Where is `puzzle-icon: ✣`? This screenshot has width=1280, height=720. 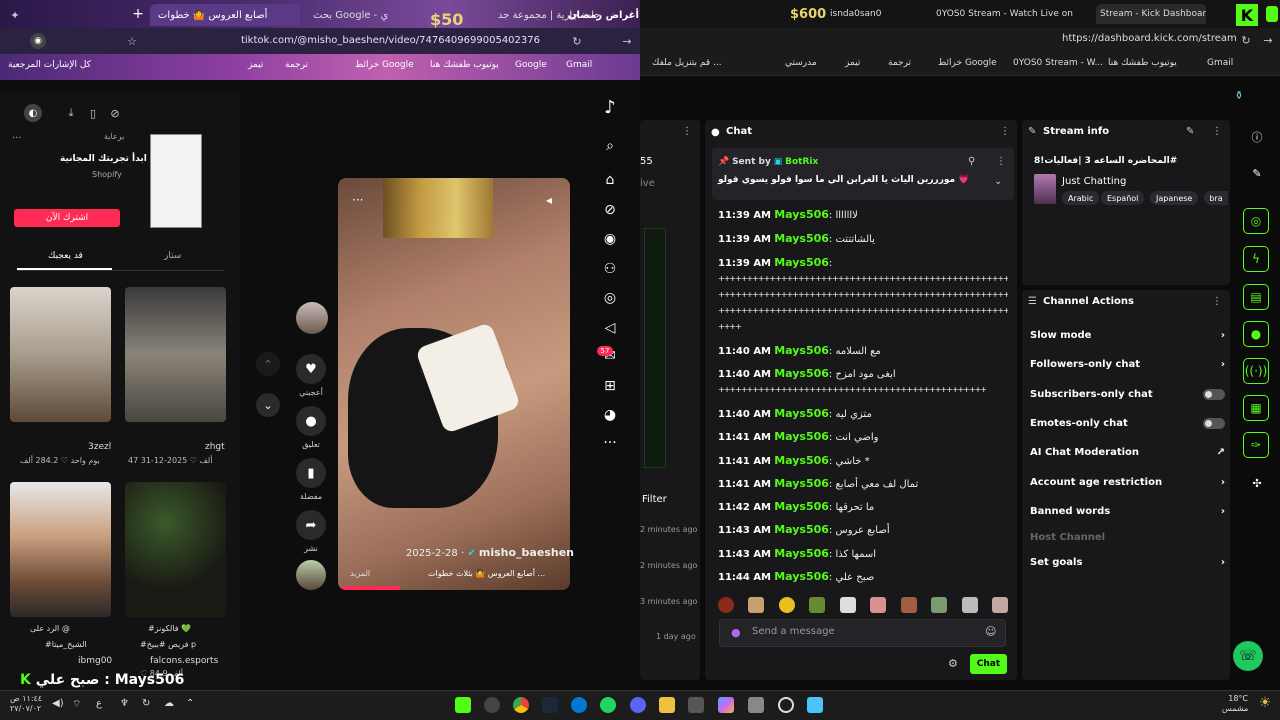 puzzle-icon: ✣ is located at coordinates (1257, 483).